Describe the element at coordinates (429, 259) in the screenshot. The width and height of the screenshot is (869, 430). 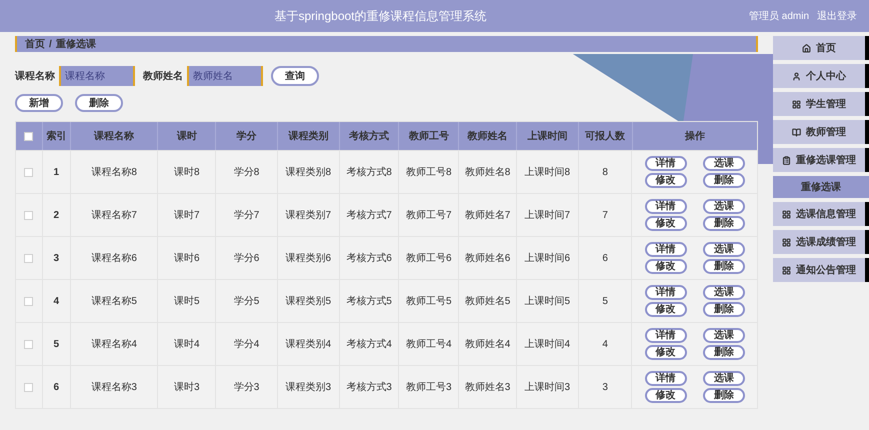
I see `table-cell-text: 教师工号6` at that location.